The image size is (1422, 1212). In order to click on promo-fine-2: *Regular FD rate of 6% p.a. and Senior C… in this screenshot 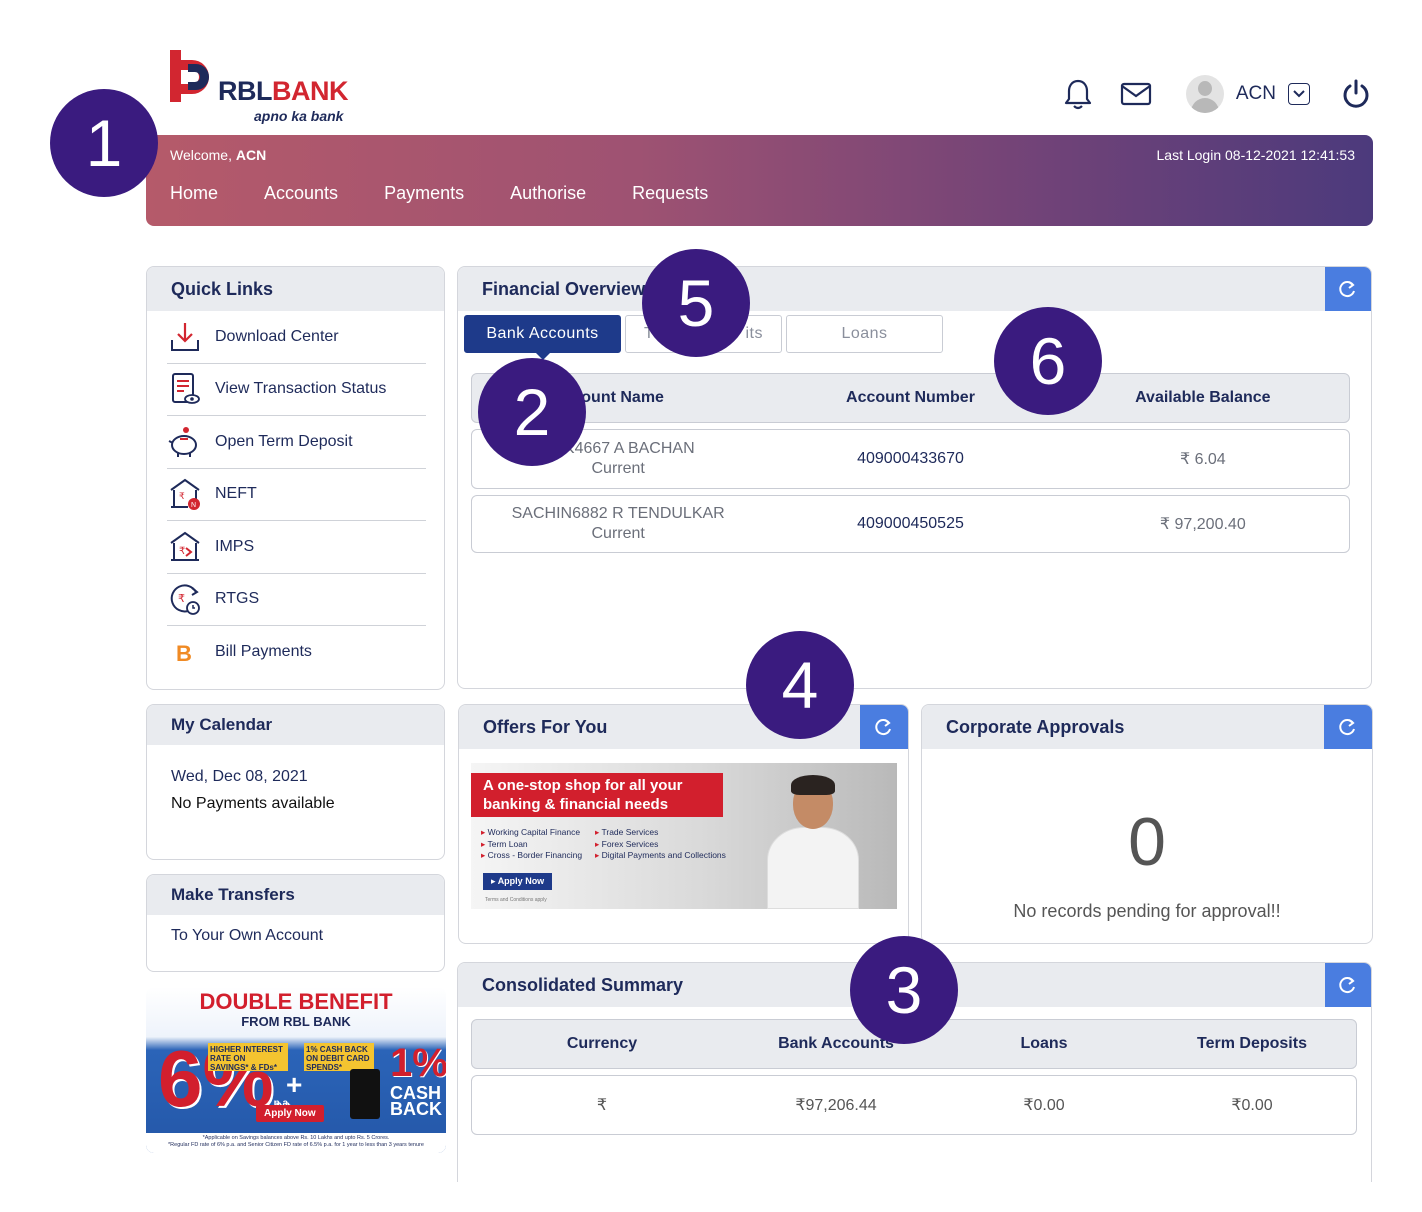, I will do `click(296, 1145)`.